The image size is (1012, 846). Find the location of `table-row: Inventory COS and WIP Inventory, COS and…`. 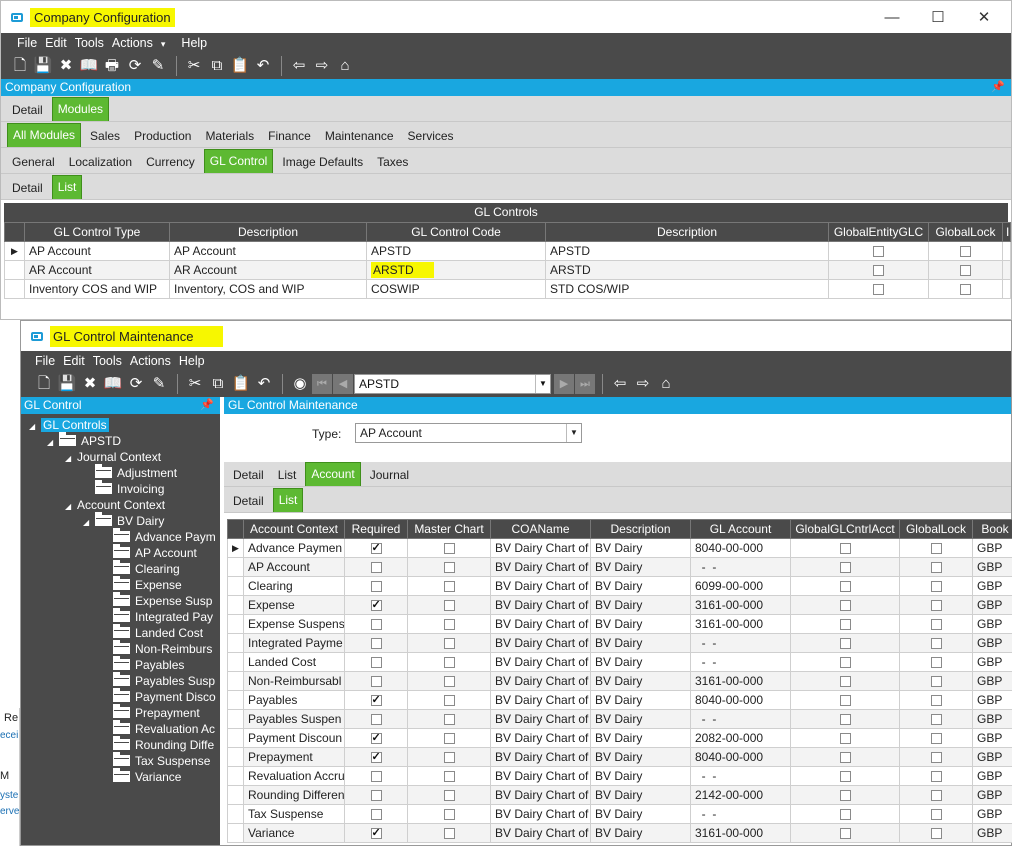

table-row: Inventory COS and WIP Inventory, COS and… is located at coordinates (507, 289).